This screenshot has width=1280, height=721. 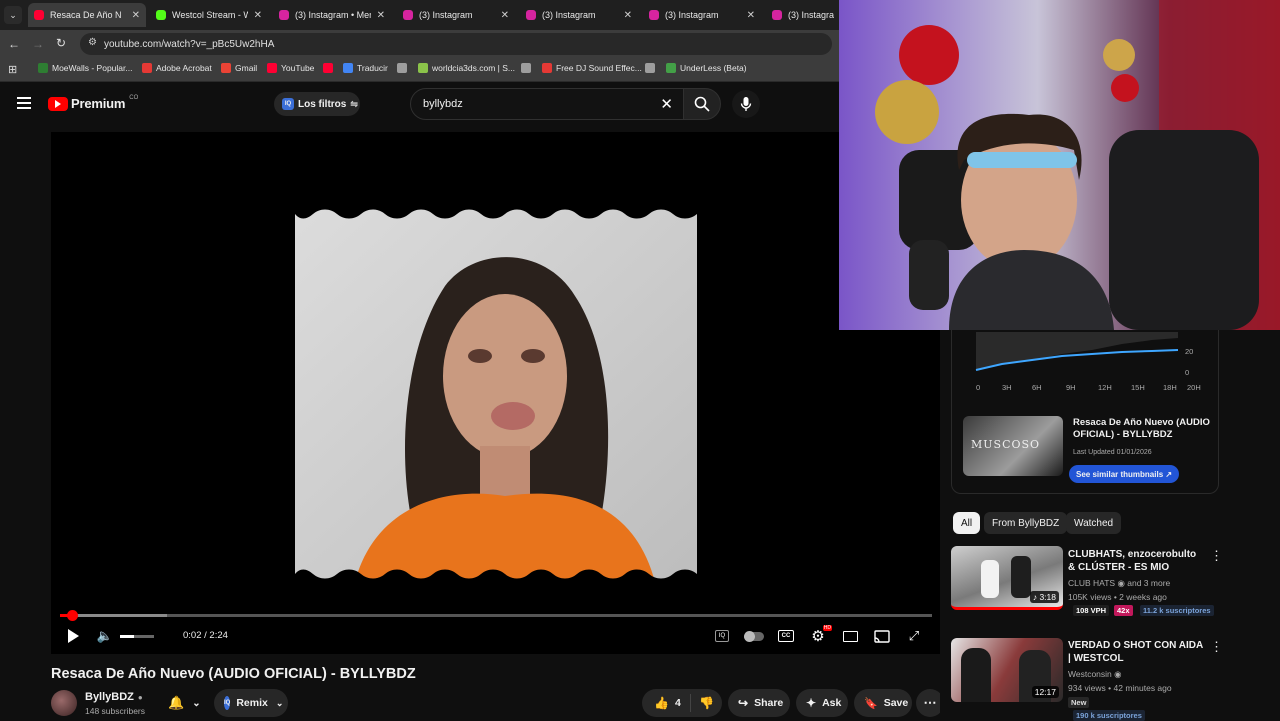 I want to click on video-duration: ♪ 3:18, so click(x=1044, y=597).